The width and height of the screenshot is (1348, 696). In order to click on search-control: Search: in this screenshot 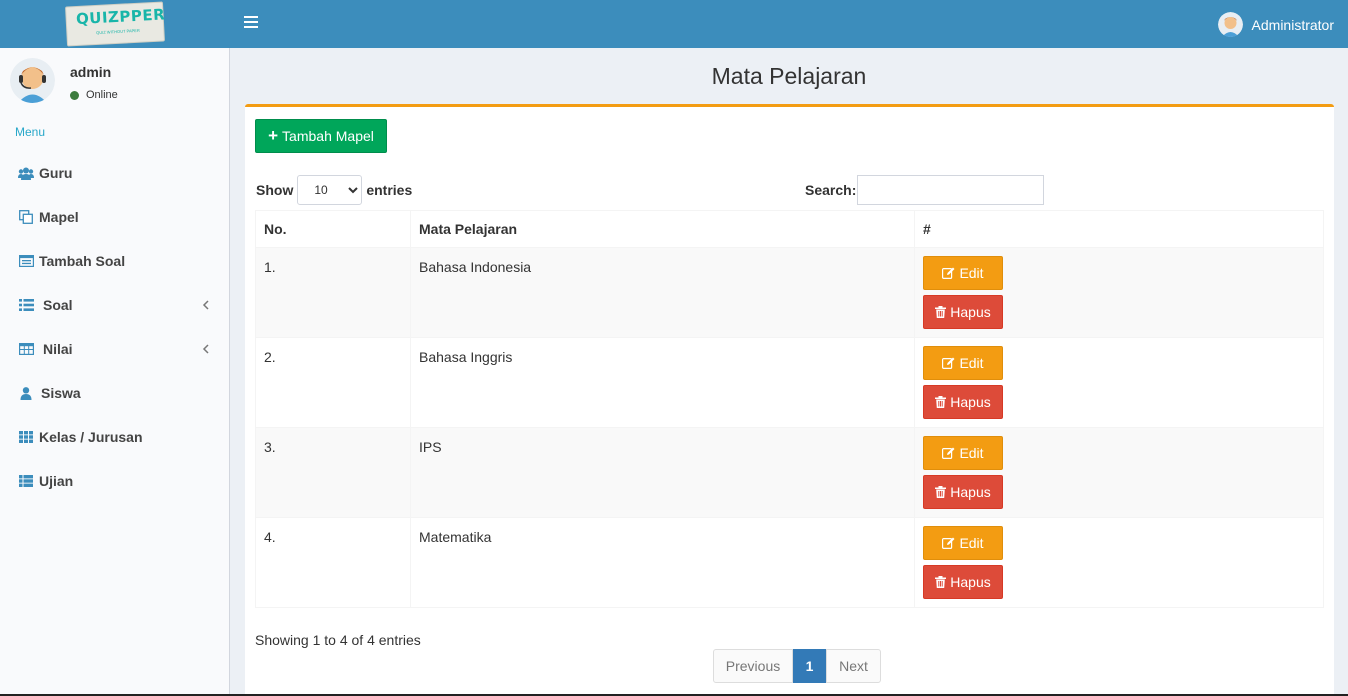, I will do `click(925, 190)`.